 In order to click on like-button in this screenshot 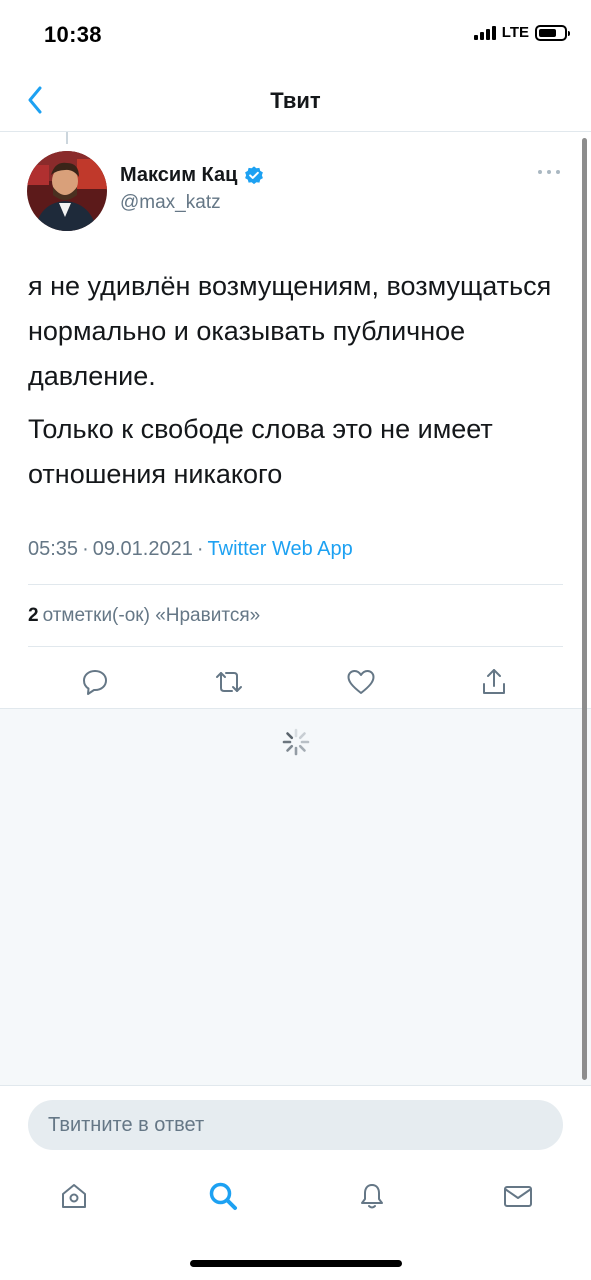, I will do `click(361, 682)`.